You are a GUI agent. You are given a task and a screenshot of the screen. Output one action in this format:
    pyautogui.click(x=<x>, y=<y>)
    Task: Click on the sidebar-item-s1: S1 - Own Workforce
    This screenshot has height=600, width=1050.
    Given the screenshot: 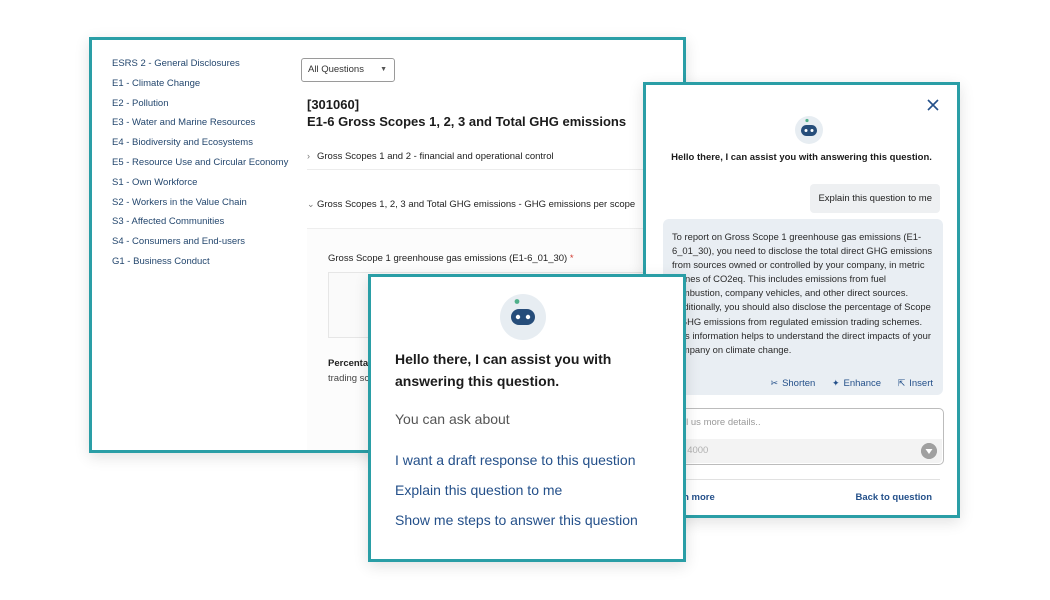 What is the action you would take?
    pyautogui.click(x=207, y=186)
    